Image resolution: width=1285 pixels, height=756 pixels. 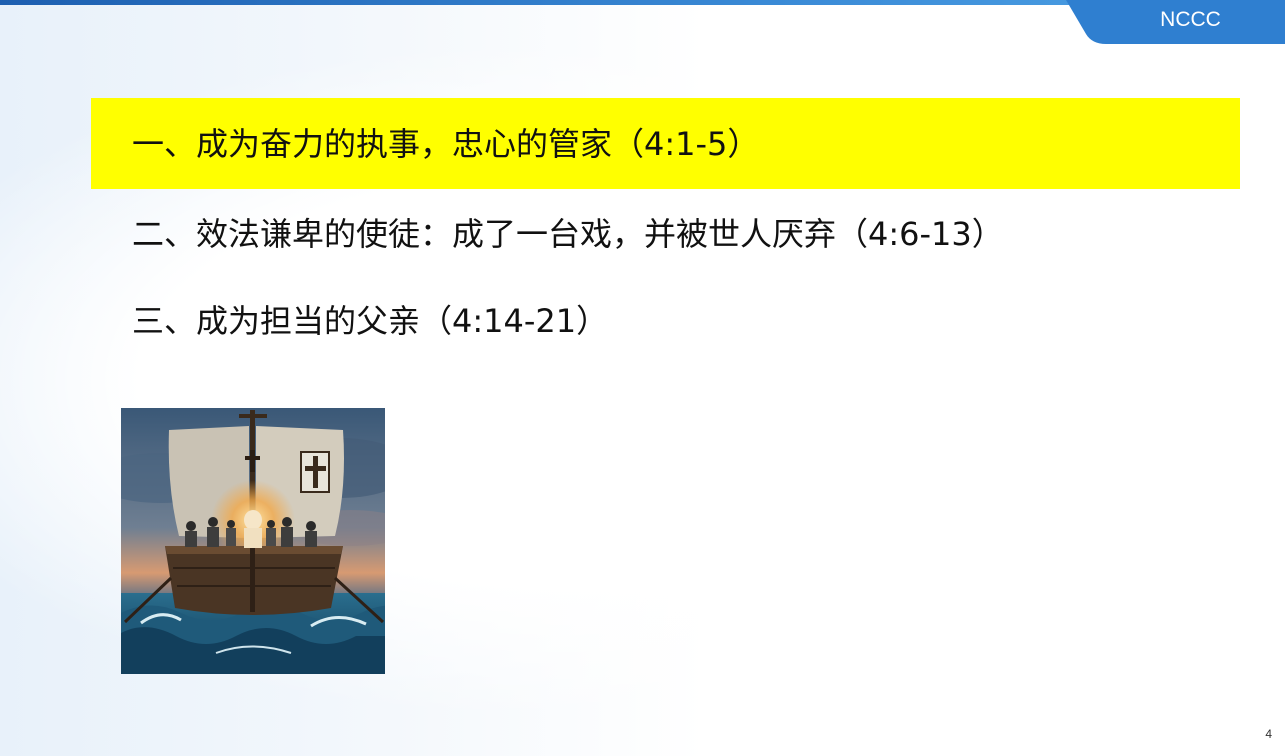 I want to click on brand-tab: NCCC, so click(x=1175, y=22).